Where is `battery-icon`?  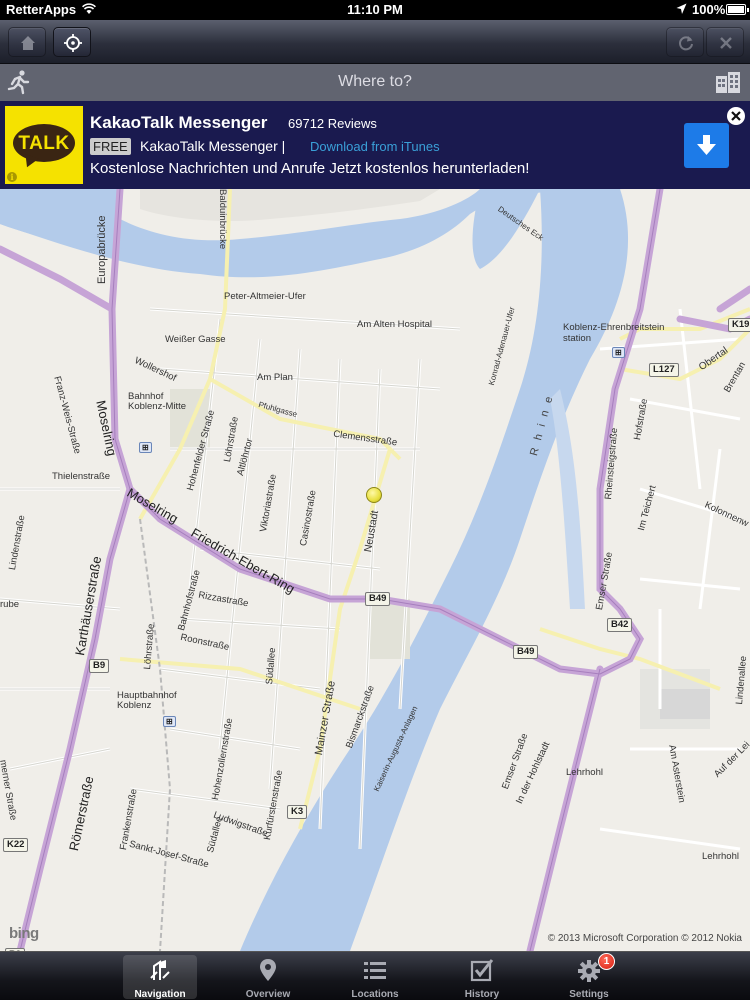 battery-icon is located at coordinates (737, 9).